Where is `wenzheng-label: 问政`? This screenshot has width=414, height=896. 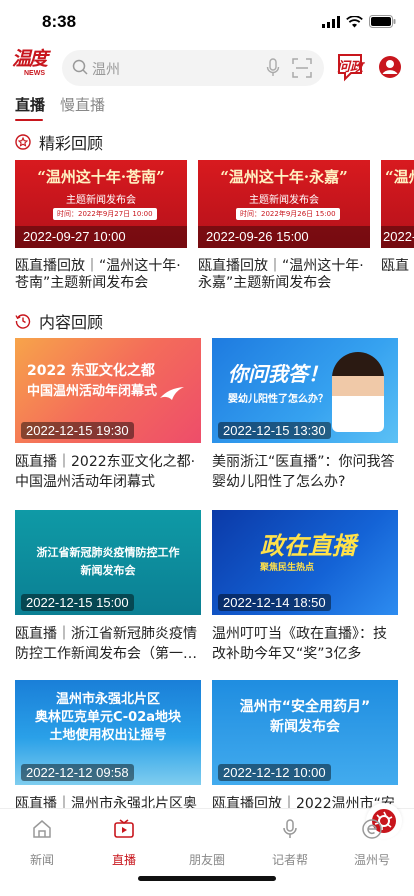
wenzheng-label: 问政 is located at coordinates (350, 67).